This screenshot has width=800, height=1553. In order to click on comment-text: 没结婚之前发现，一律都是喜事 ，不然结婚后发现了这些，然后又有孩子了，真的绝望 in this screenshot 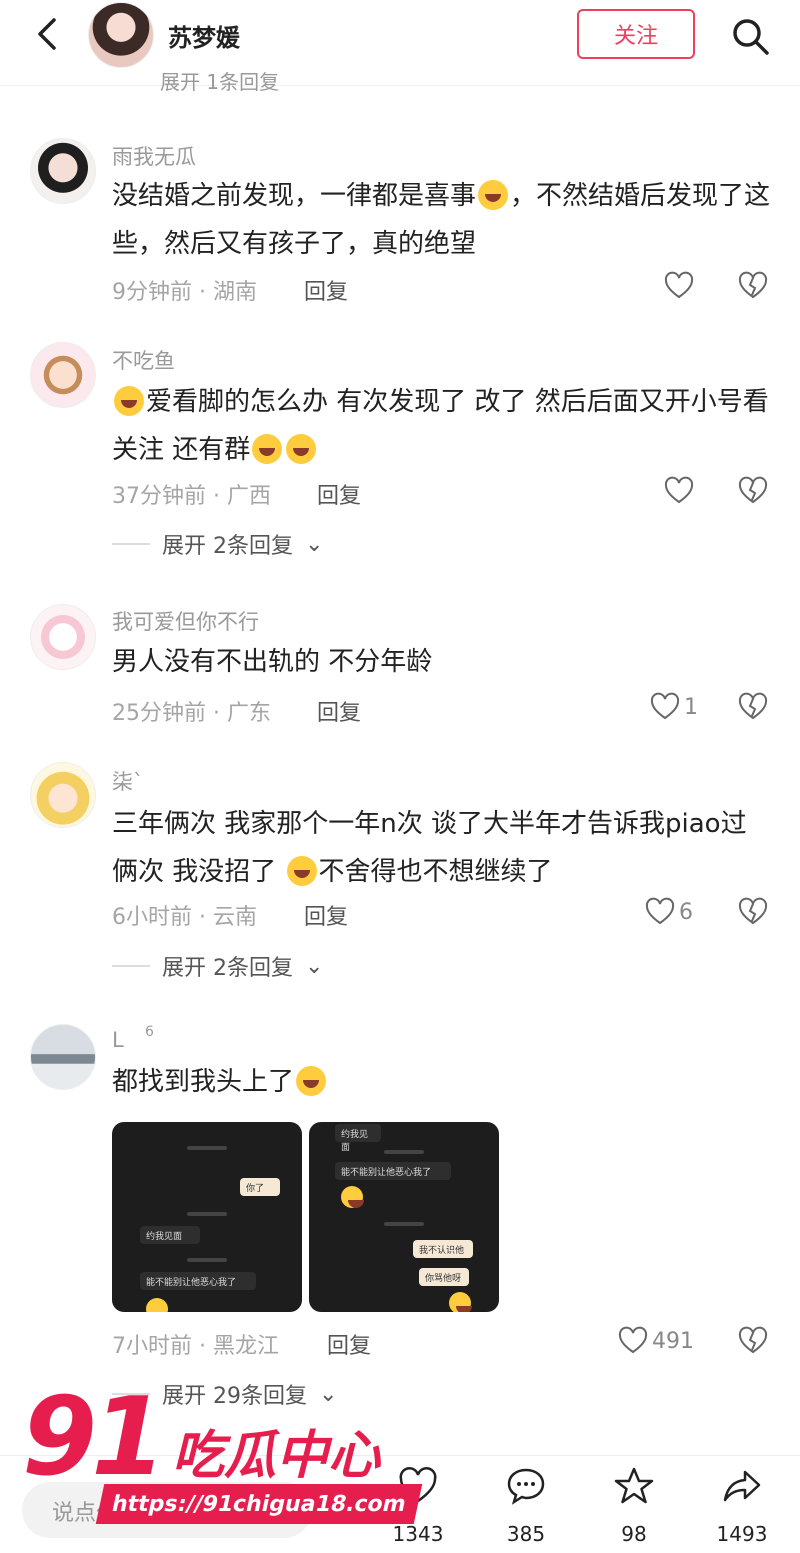, I will do `click(442, 220)`.